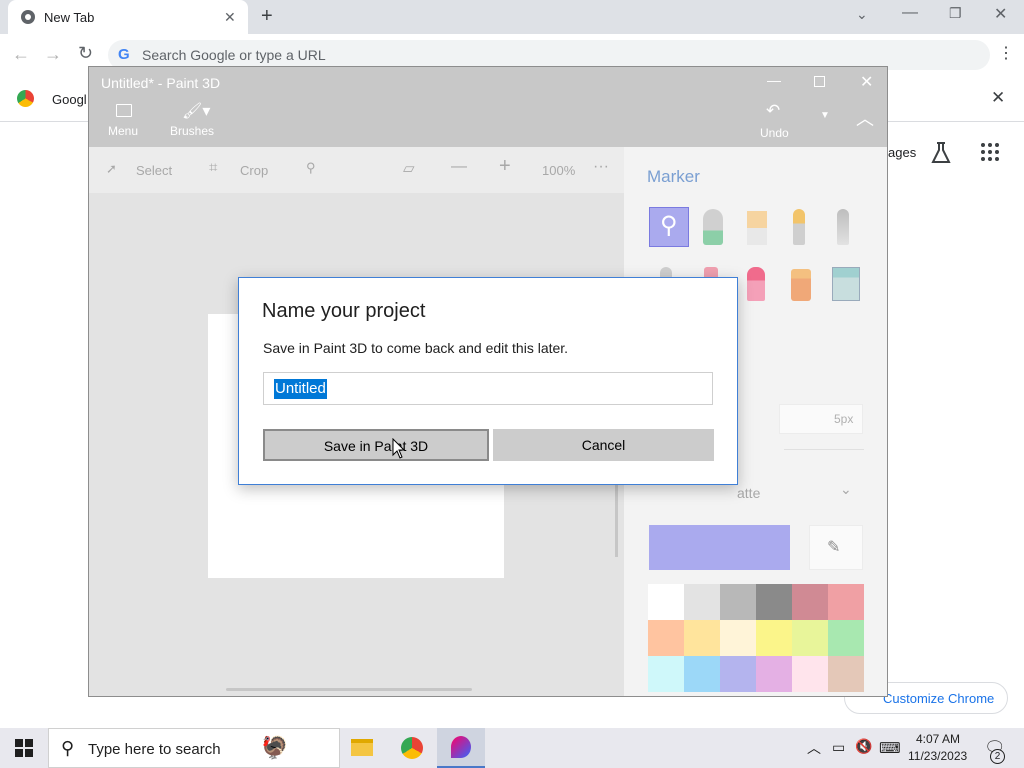 The height and width of the screenshot is (768, 1024). What do you see at coordinates (756, 284) in the screenshot?
I see `crayon-icon` at bounding box center [756, 284].